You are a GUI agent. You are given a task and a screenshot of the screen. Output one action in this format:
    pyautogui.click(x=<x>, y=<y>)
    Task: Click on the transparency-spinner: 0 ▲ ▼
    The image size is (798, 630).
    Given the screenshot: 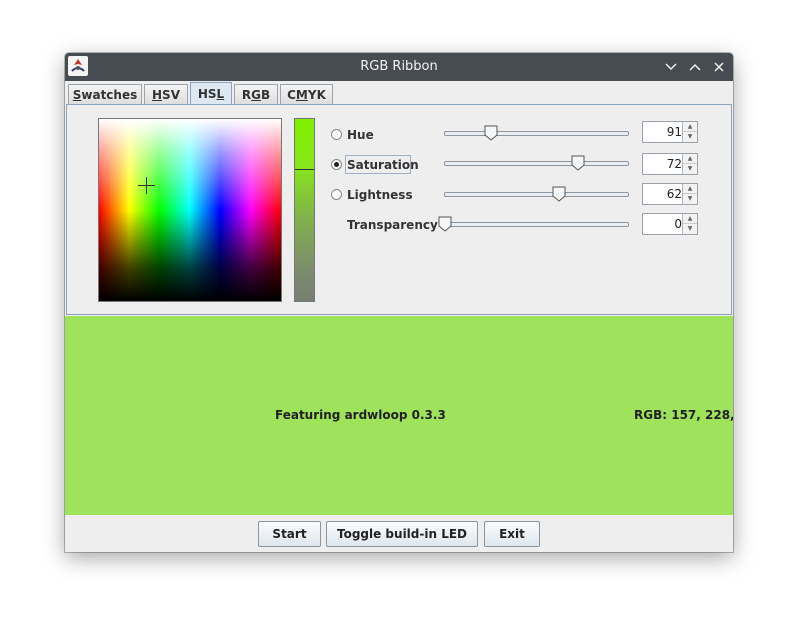 What is the action you would take?
    pyautogui.click(x=670, y=224)
    